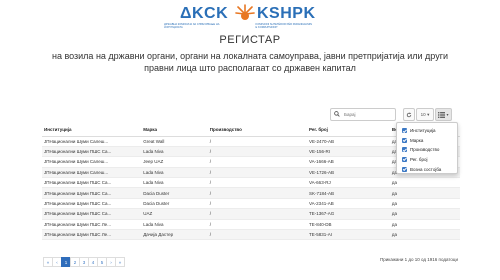  I want to click on cell-reg-number: TE-5831-AI, so click(348, 235).